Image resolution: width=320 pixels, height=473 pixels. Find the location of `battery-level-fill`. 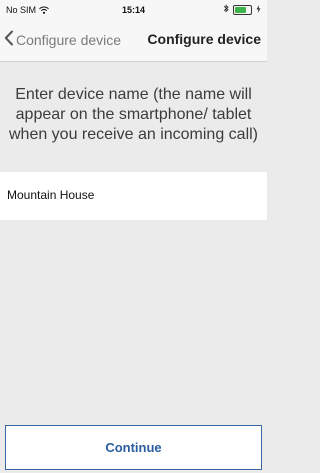

battery-level-fill is located at coordinates (240, 9).